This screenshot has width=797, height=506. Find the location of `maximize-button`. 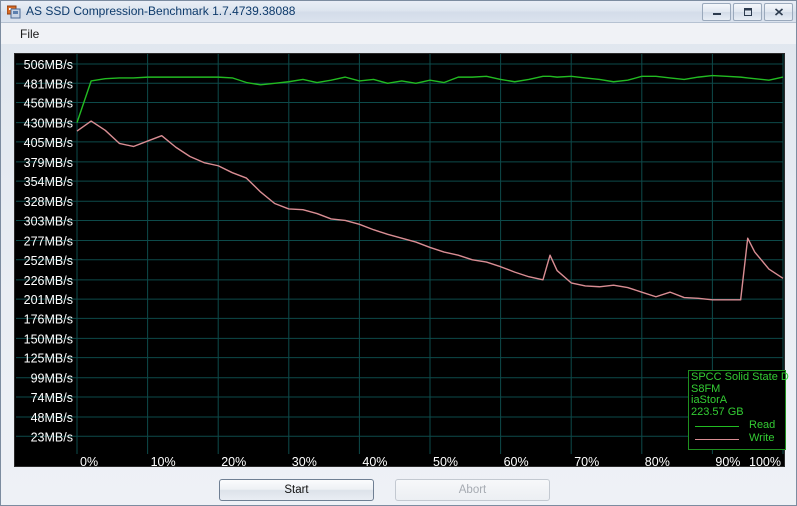

maximize-button is located at coordinates (747, 12).